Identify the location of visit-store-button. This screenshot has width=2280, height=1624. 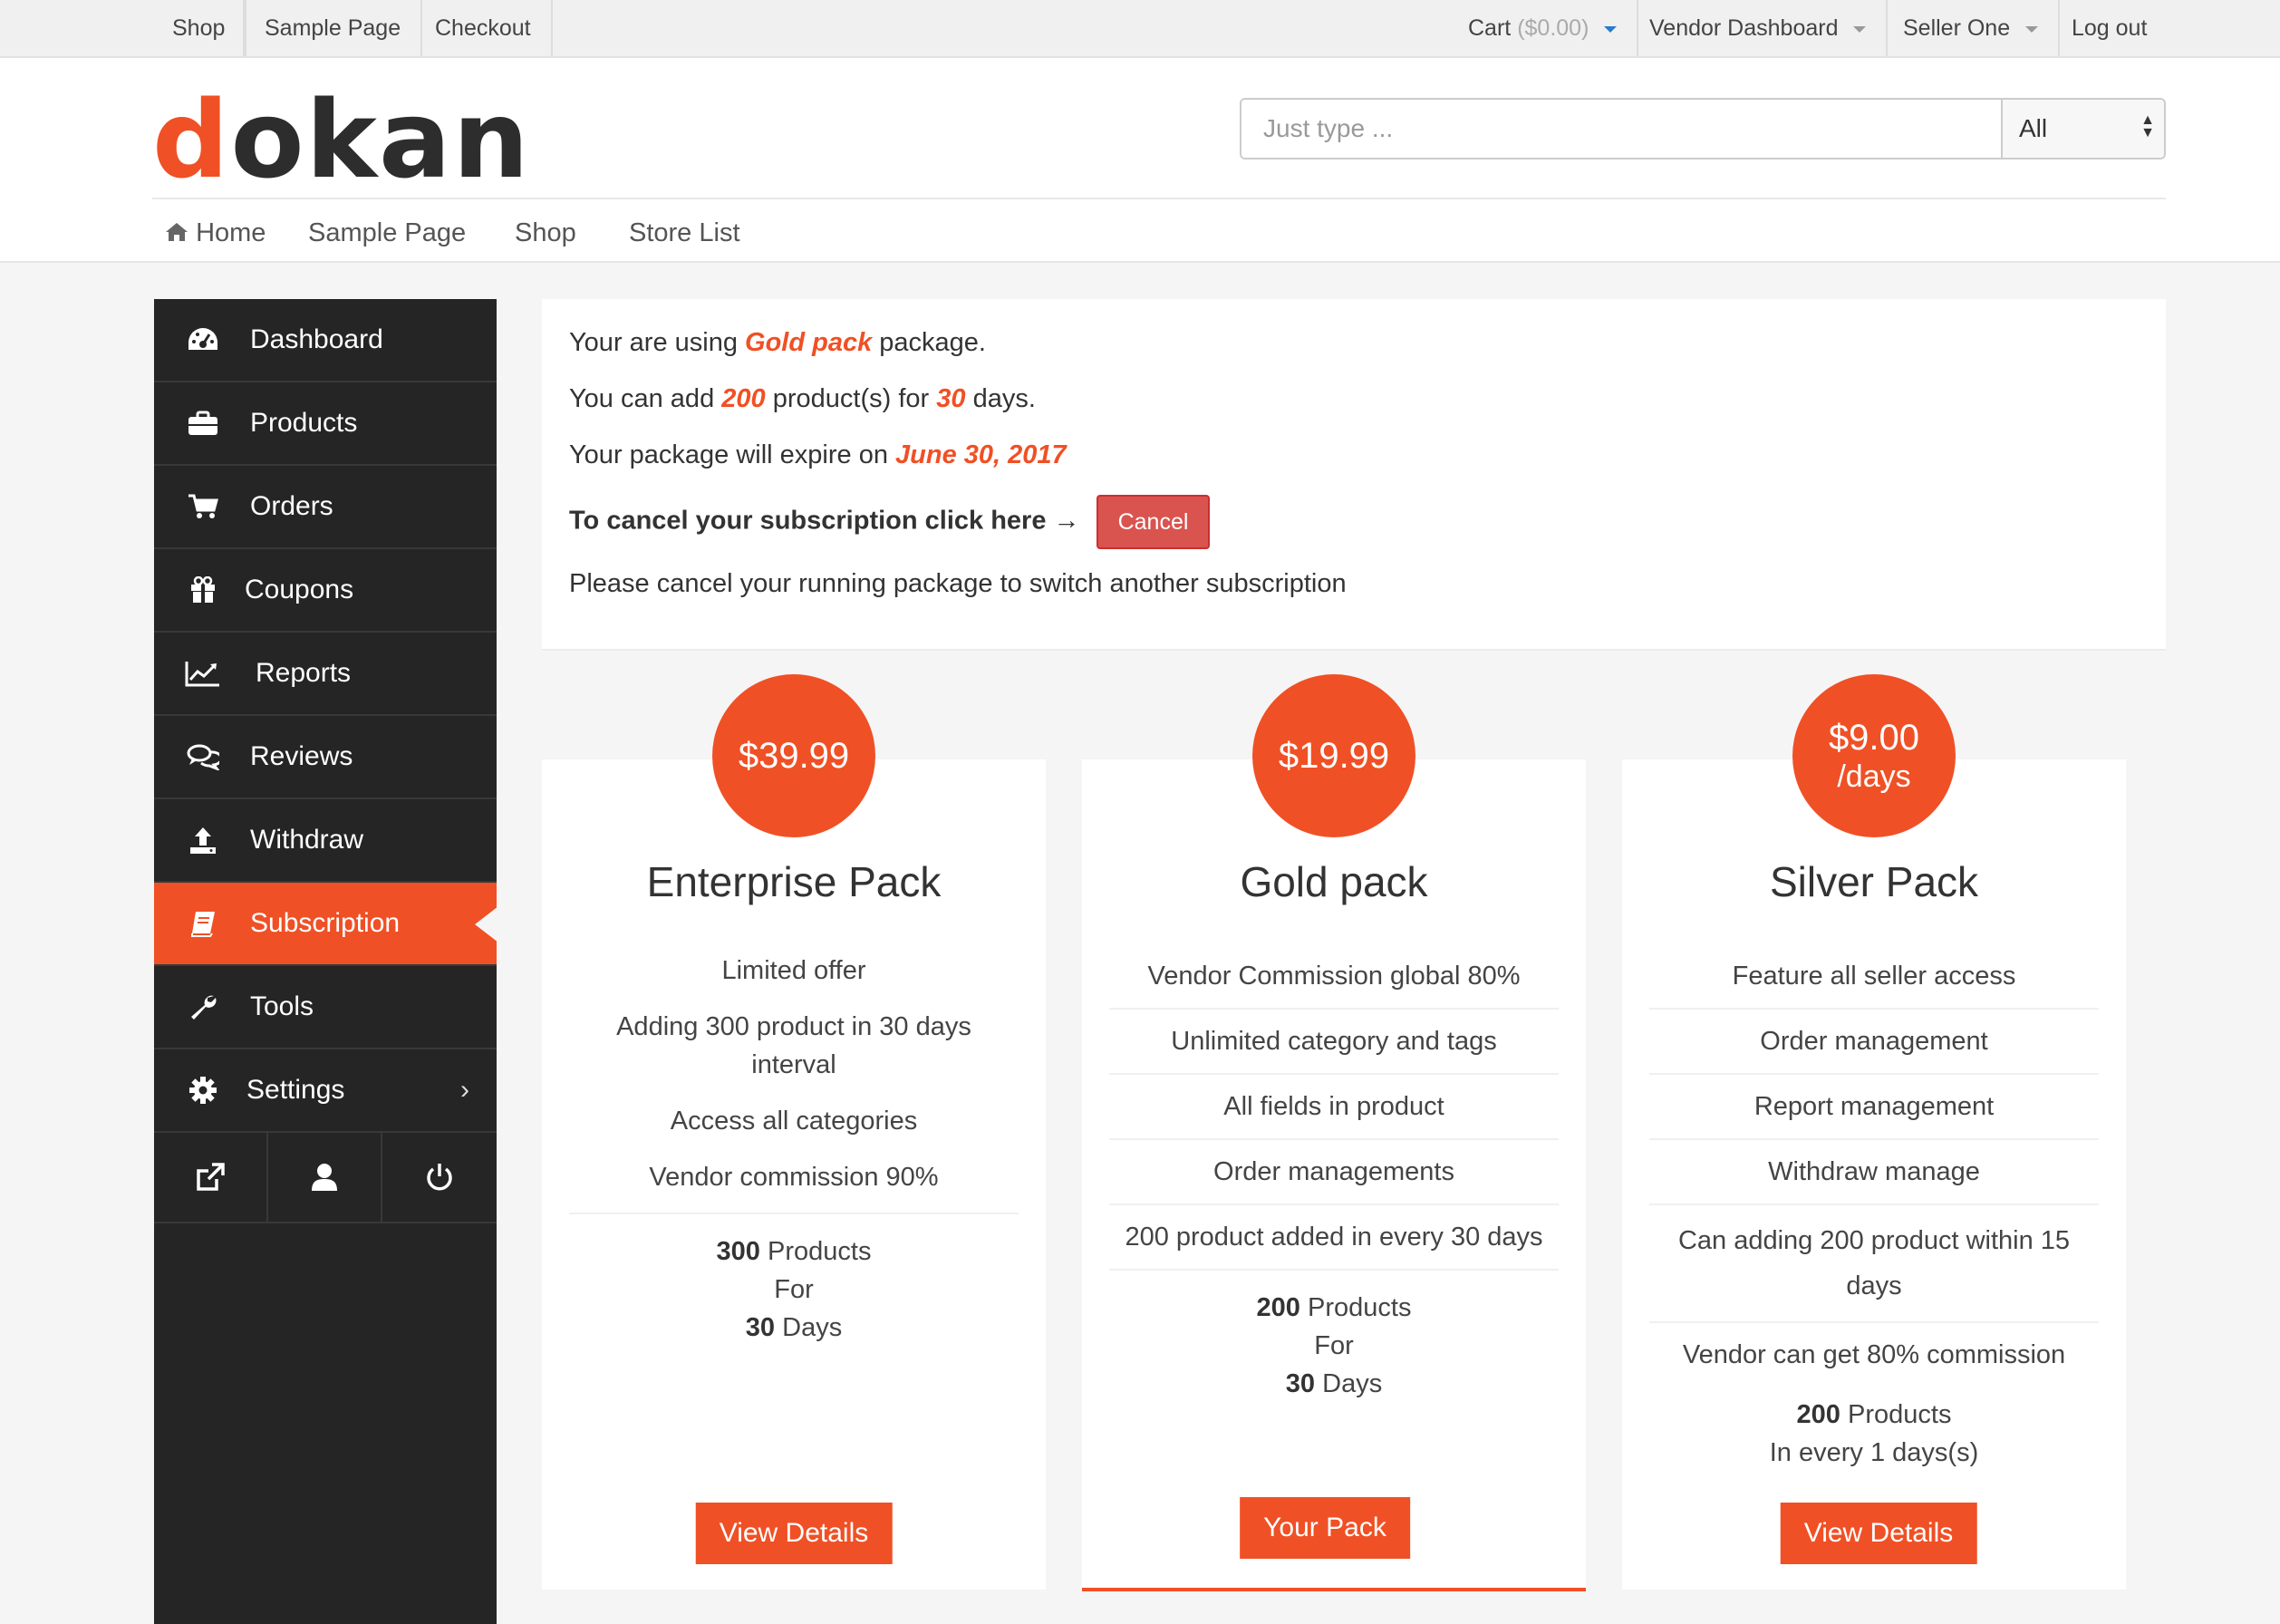
(211, 1177).